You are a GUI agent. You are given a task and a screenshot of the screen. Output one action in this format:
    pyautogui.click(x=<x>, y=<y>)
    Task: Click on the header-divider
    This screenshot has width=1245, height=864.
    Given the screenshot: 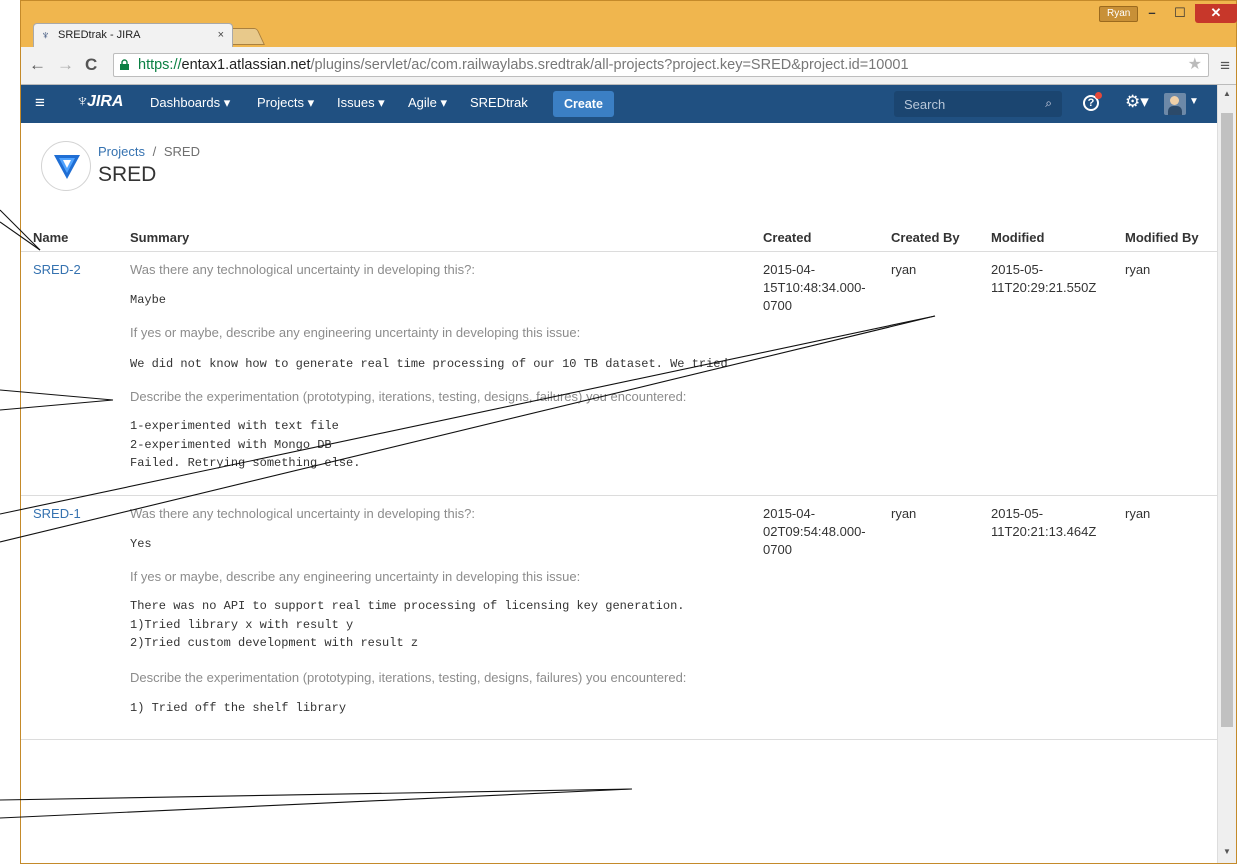 What is the action you would take?
    pyautogui.click(x=619, y=251)
    